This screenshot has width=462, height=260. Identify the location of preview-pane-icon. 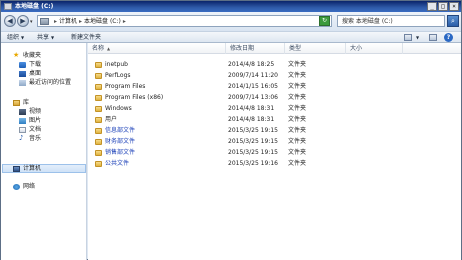
(433, 37).